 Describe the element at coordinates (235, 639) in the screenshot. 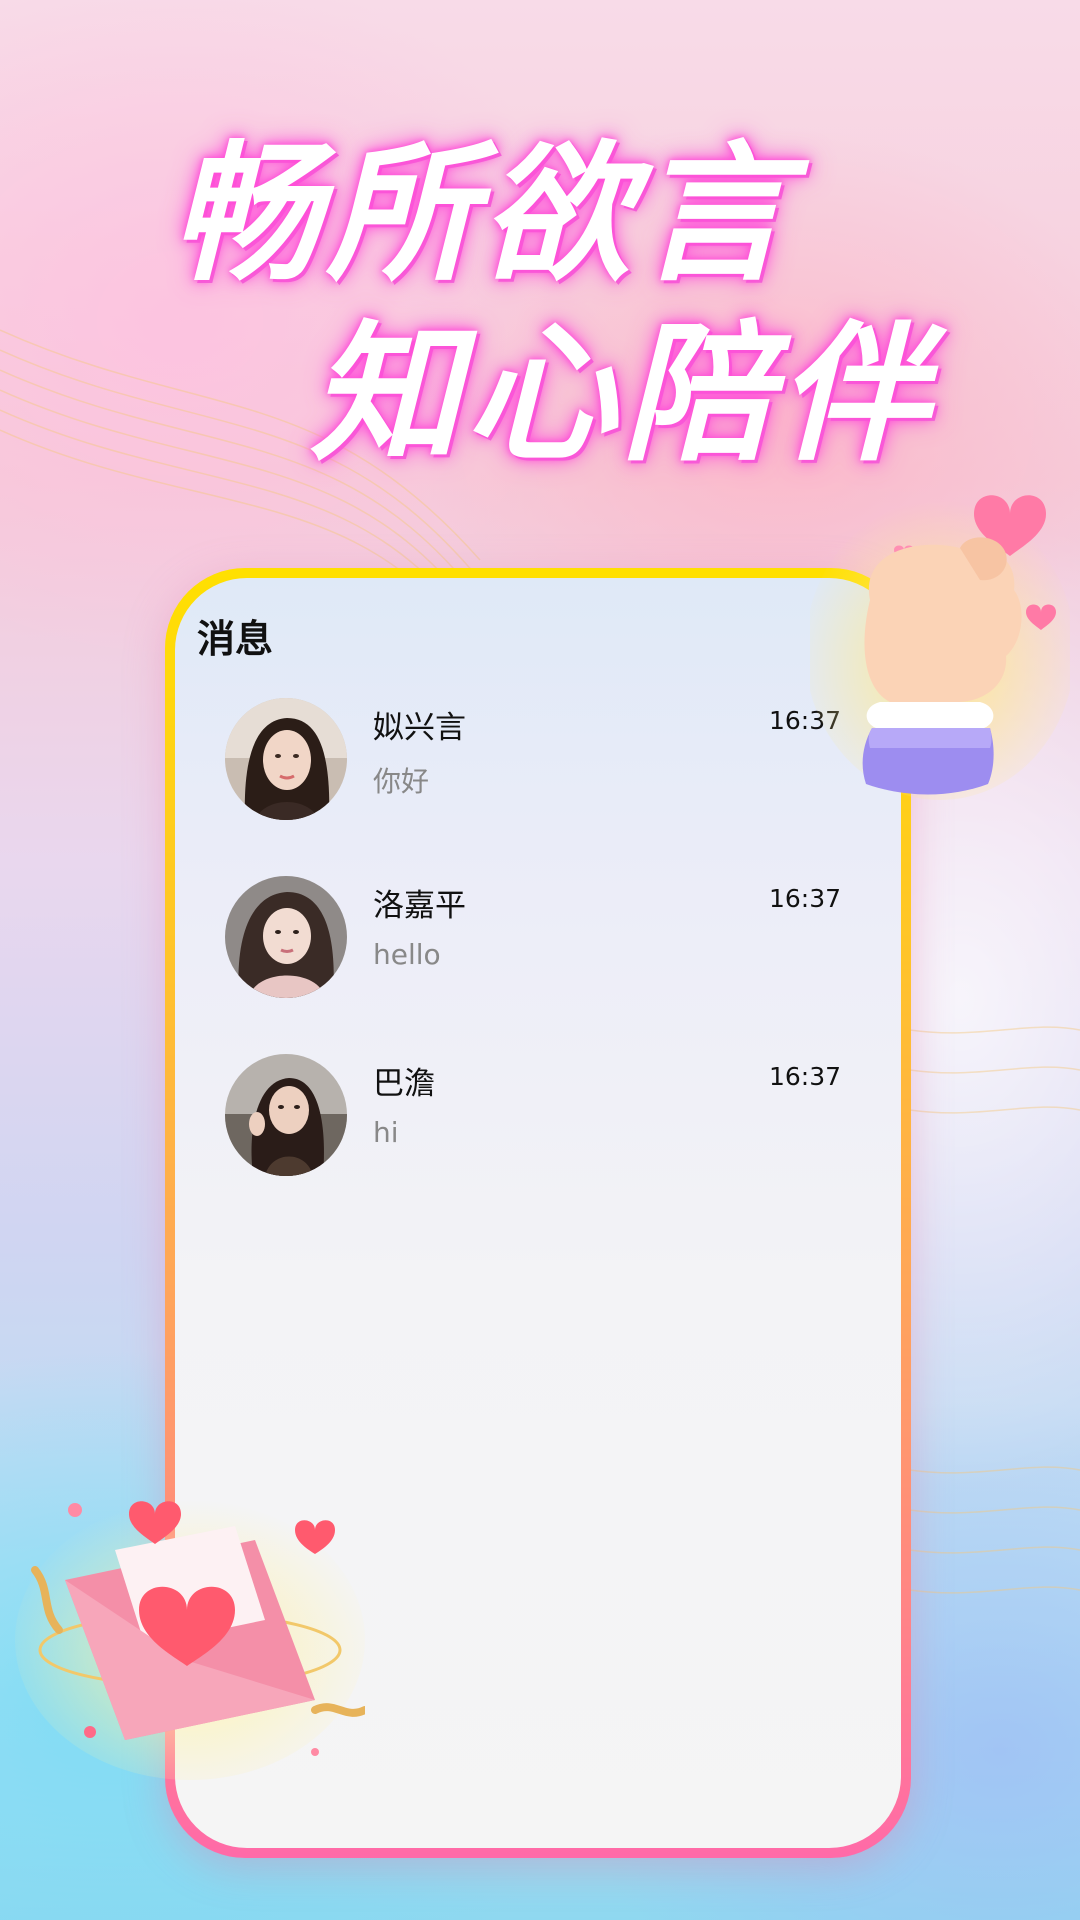

I see `page-title: 消息` at that location.